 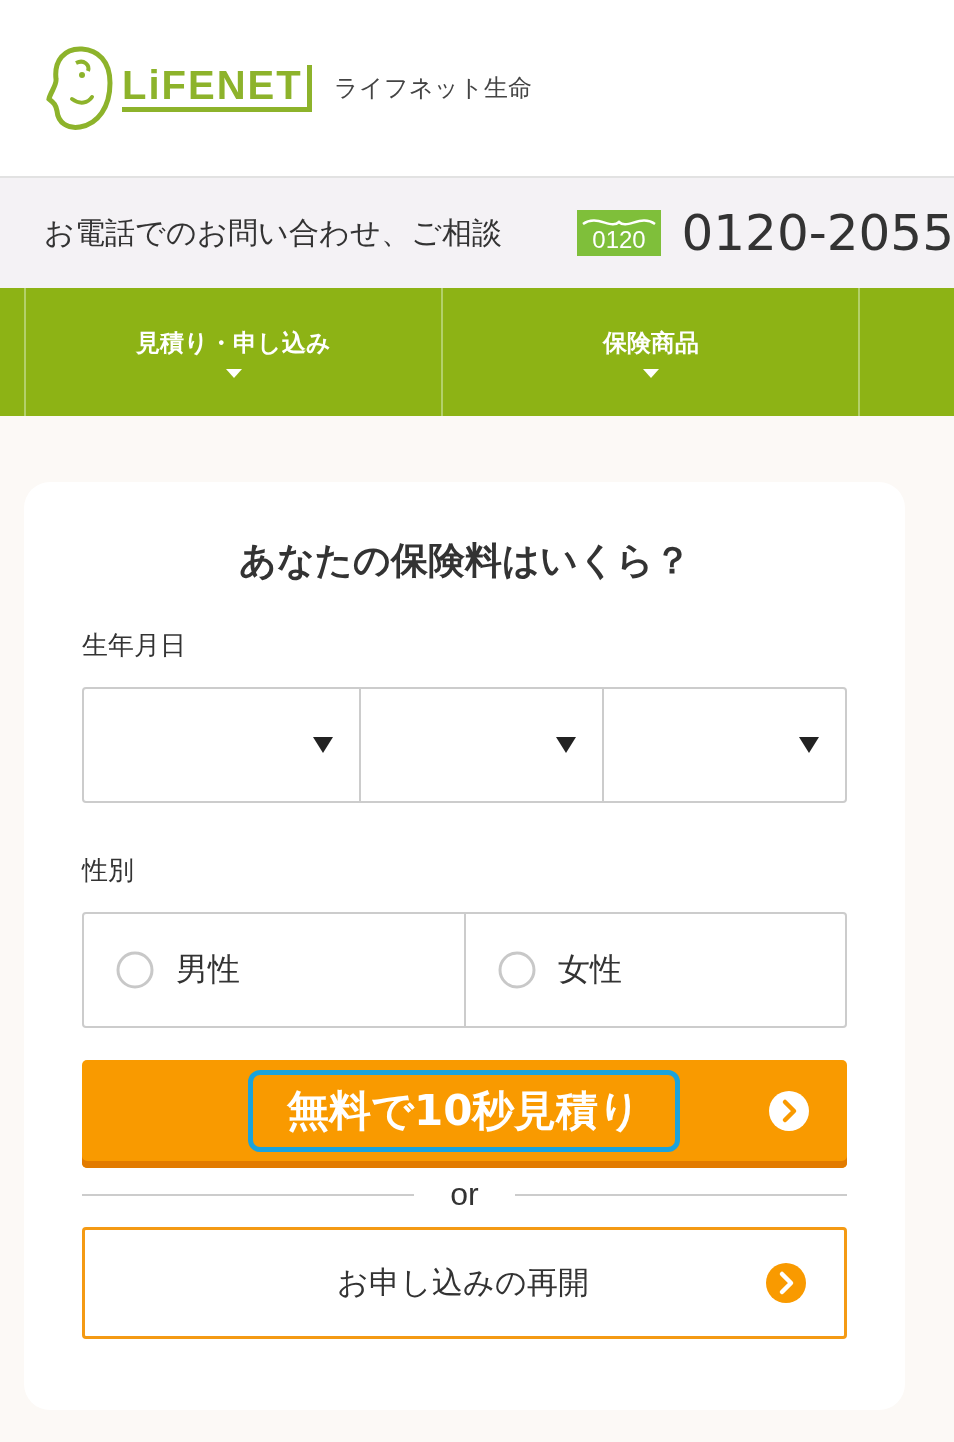 What do you see at coordinates (464, 561) in the screenshot?
I see `form-title: あなたの保険料はいくら？` at bounding box center [464, 561].